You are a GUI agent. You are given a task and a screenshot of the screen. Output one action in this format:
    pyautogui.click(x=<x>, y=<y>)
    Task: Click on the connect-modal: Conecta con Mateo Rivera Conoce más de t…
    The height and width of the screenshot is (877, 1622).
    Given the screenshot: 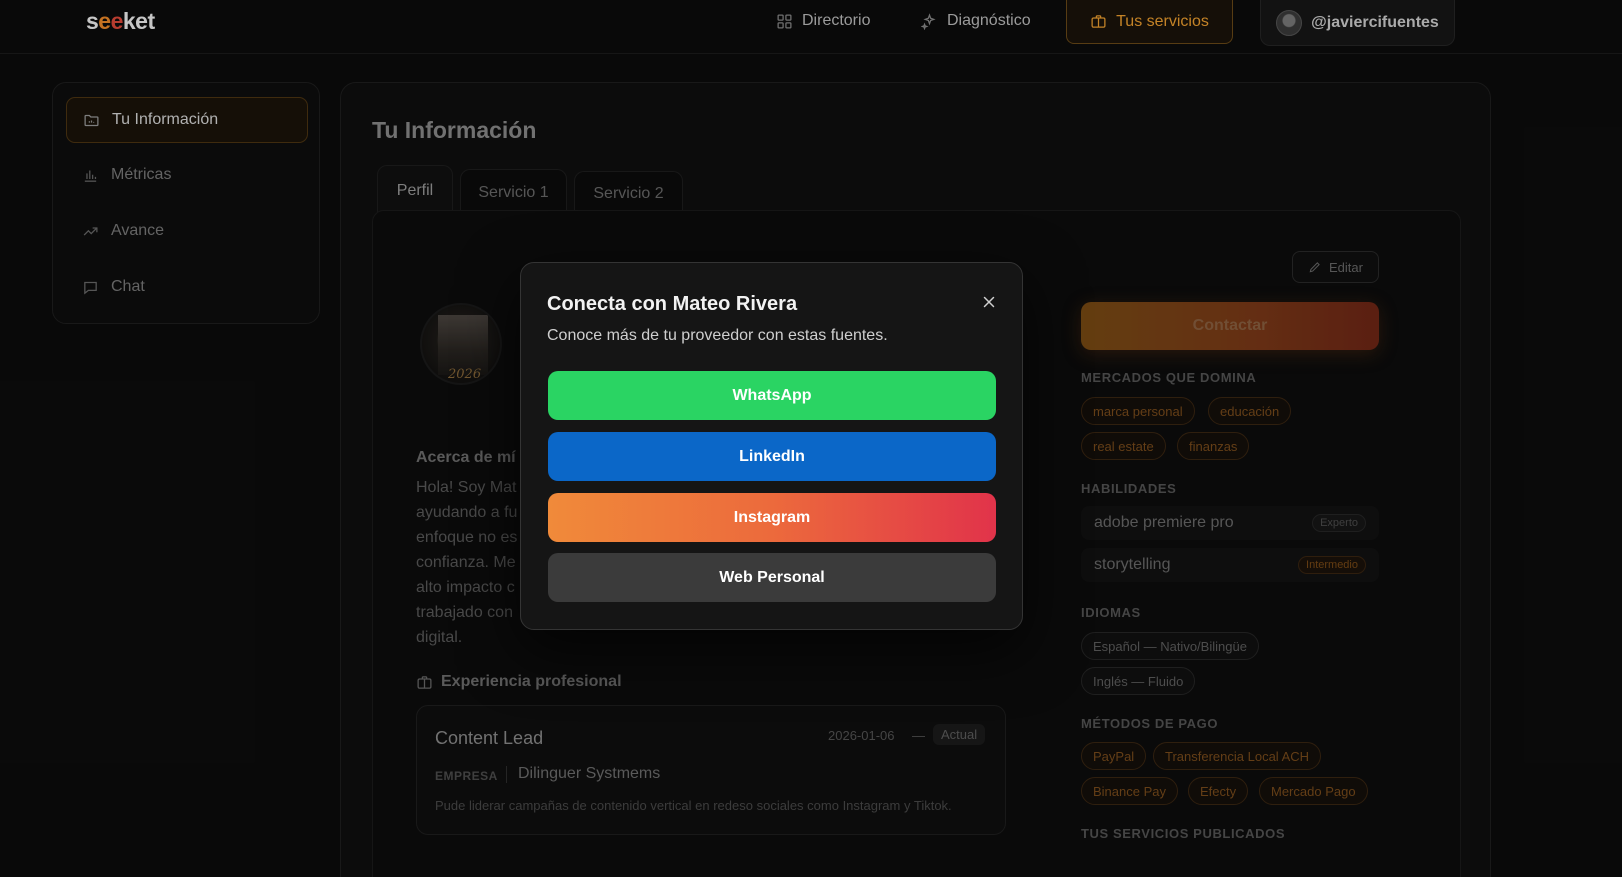 What is the action you would take?
    pyautogui.click(x=771, y=446)
    